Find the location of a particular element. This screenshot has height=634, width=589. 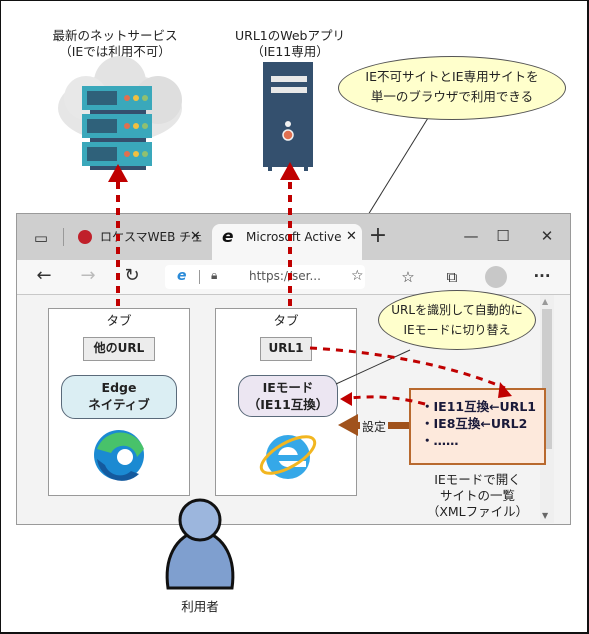

user-icon is located at coordinates (200, 544).